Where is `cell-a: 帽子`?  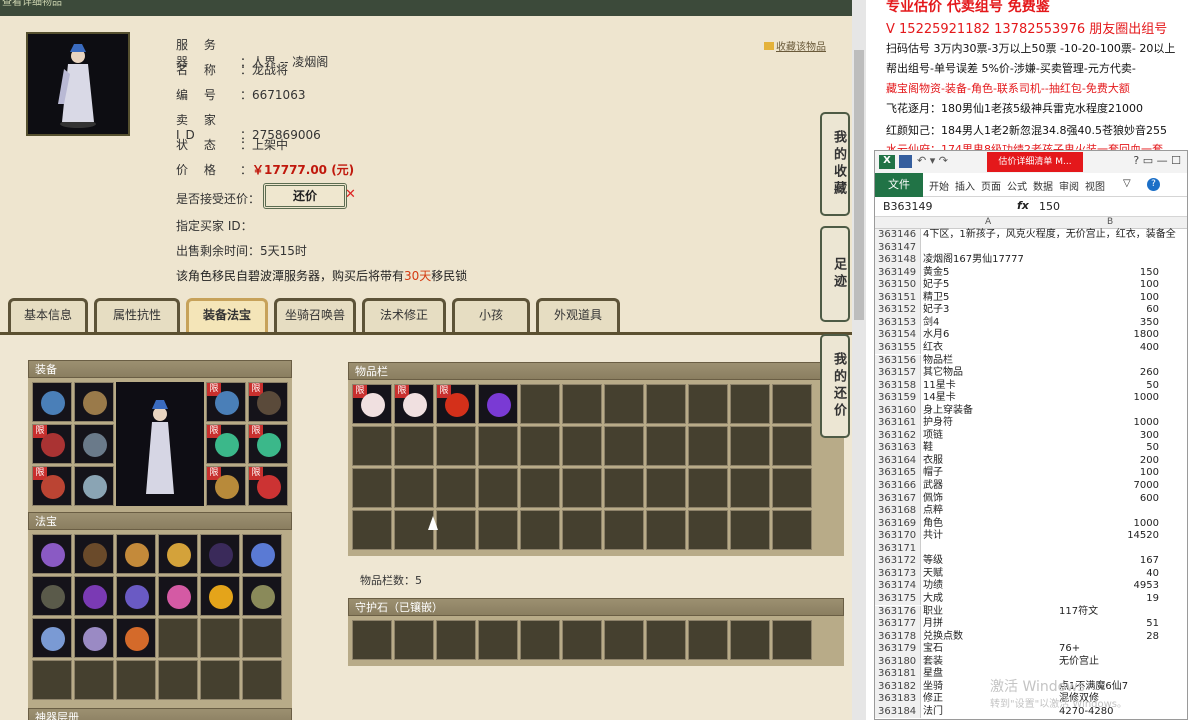
cell-a: 帽子 is located at coordinates (933, 473).